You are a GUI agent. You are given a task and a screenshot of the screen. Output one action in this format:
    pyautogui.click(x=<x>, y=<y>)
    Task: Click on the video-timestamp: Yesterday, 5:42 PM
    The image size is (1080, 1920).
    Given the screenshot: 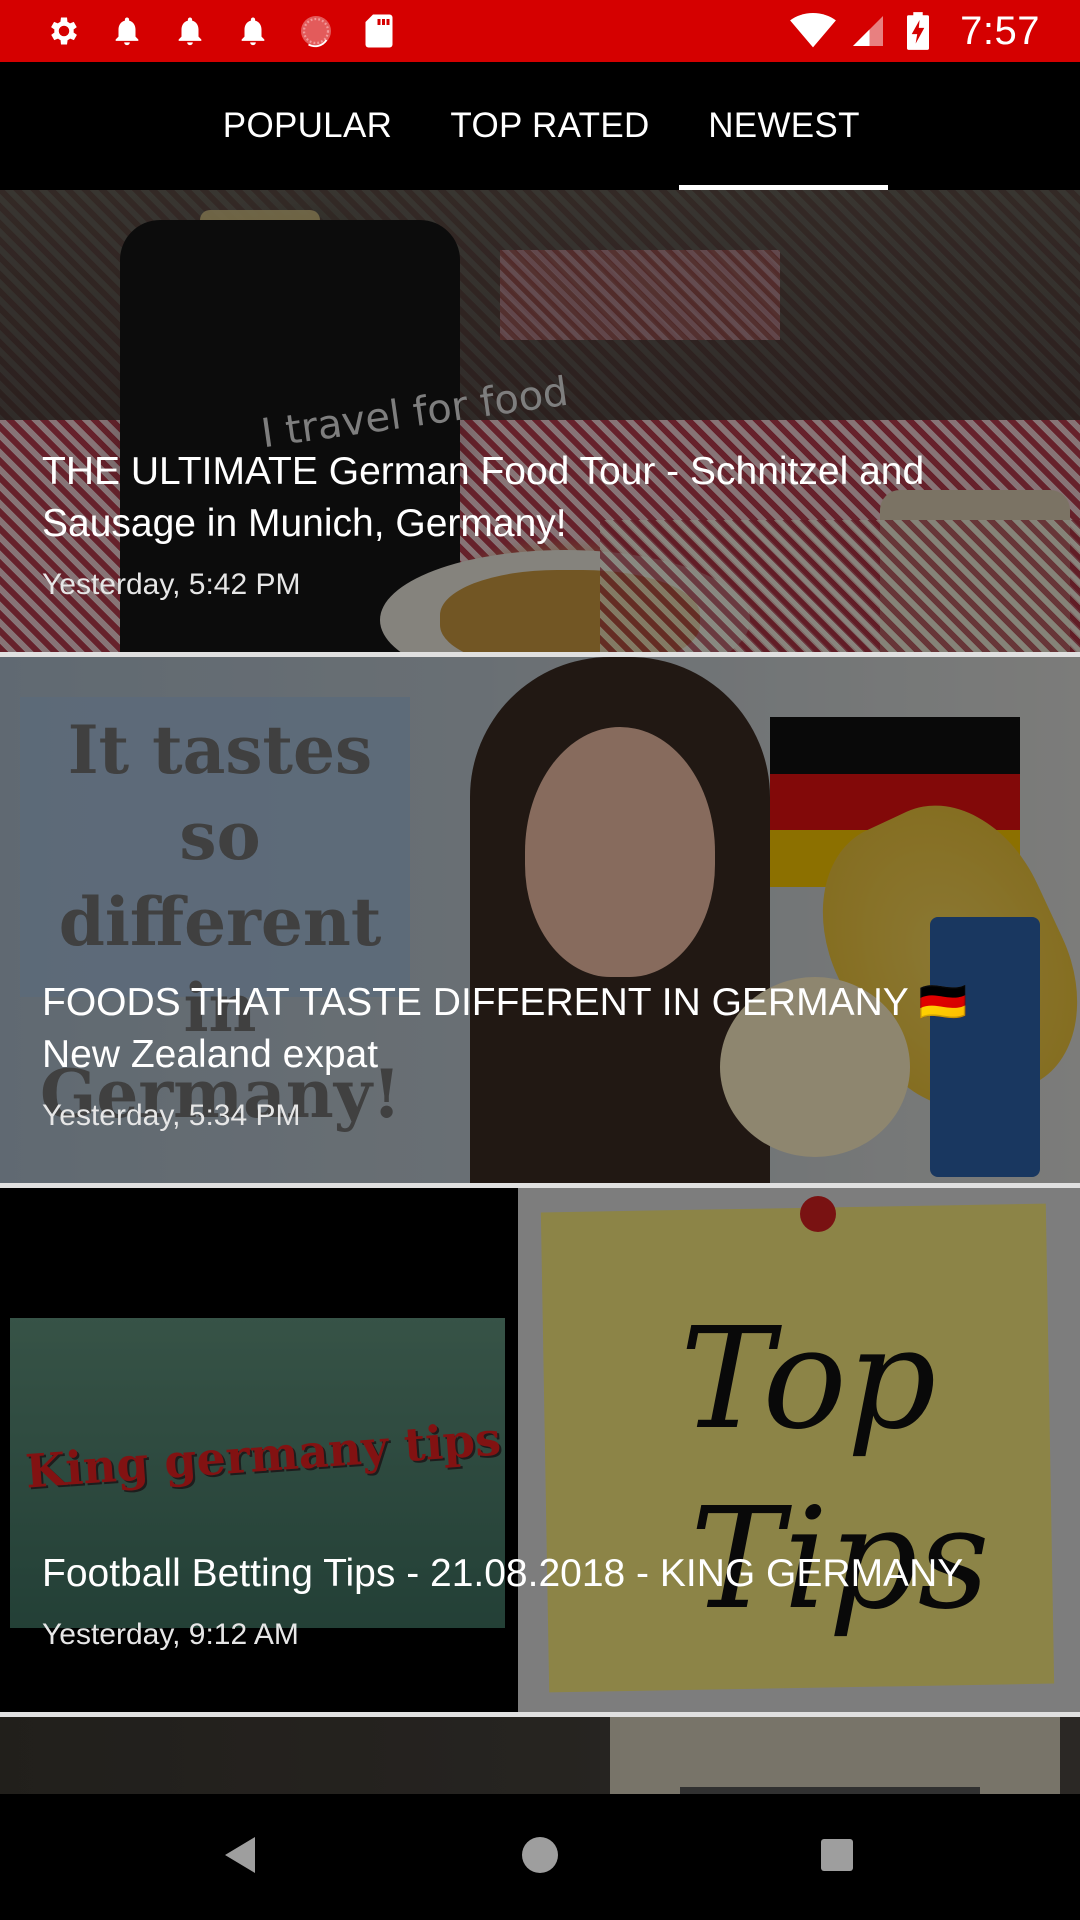 What is the action you would take?
    pyautogui.click(x=171, y=584)
    